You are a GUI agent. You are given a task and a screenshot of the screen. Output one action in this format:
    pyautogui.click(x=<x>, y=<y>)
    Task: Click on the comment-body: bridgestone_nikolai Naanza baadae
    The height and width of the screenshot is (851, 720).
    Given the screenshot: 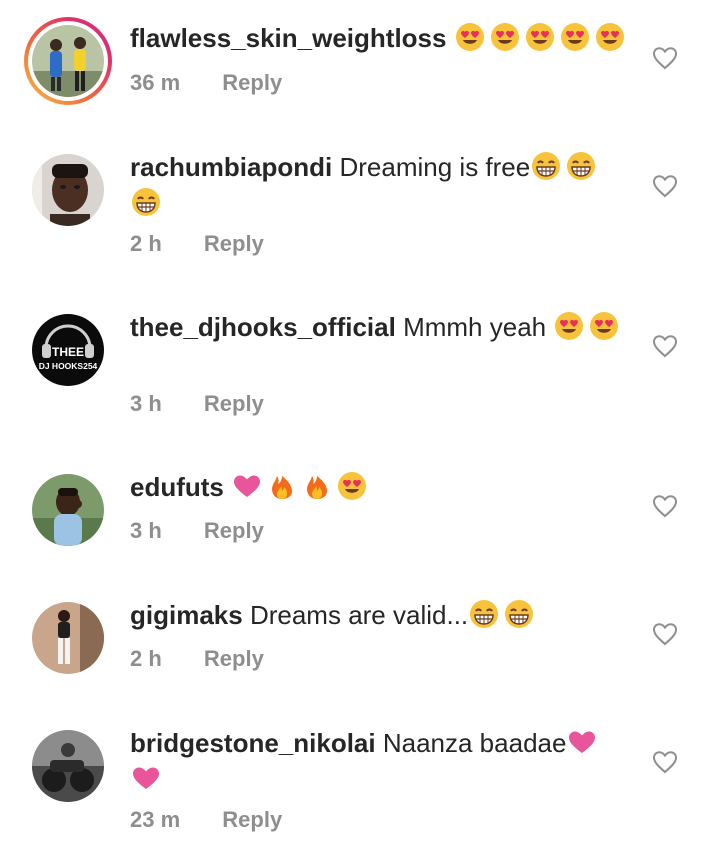 What is the action you would take?
    pyautogui.click(x=380, y=761)
    